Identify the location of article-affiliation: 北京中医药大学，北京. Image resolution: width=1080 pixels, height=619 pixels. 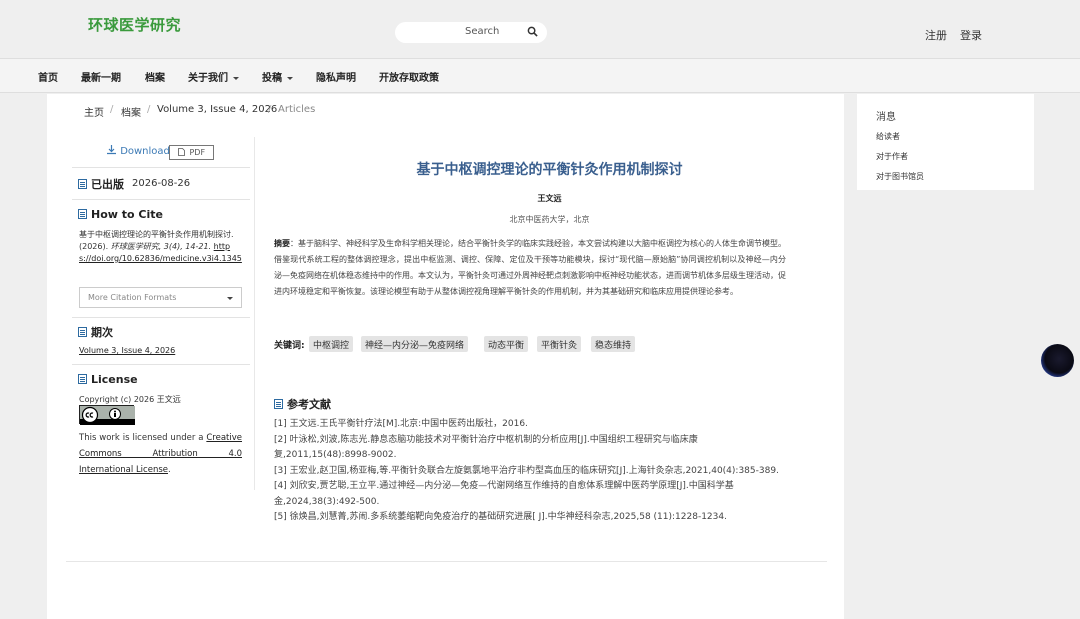
(549, 219).